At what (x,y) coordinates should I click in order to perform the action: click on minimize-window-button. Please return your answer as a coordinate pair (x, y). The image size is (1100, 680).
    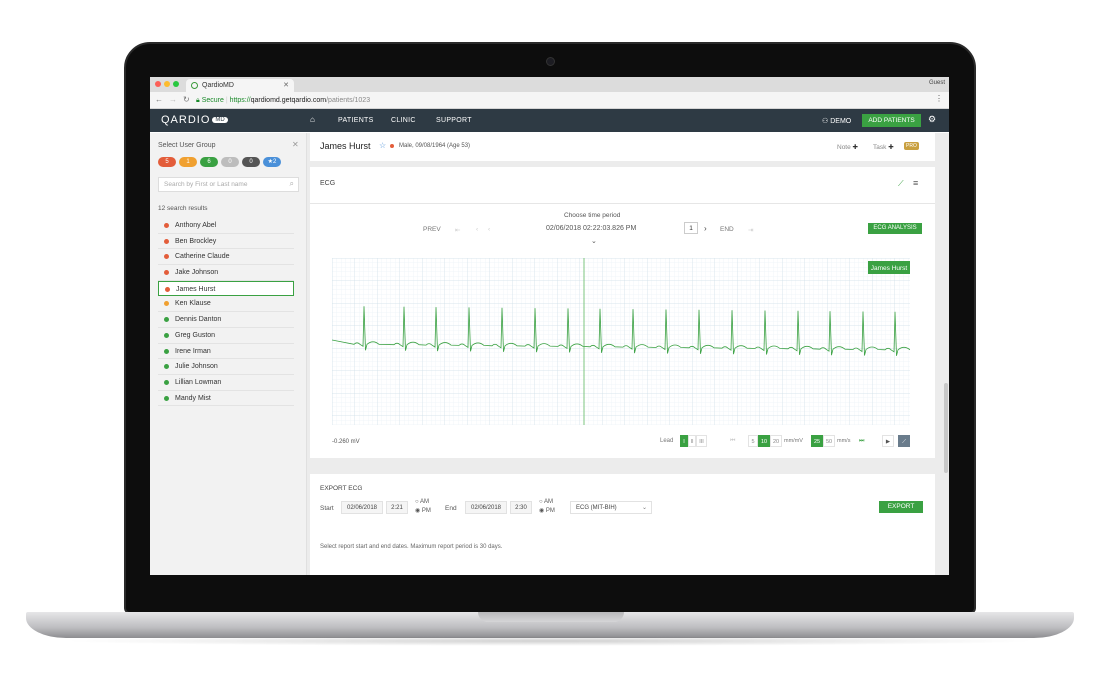
    Looking at the image, I should click on (167, 84).